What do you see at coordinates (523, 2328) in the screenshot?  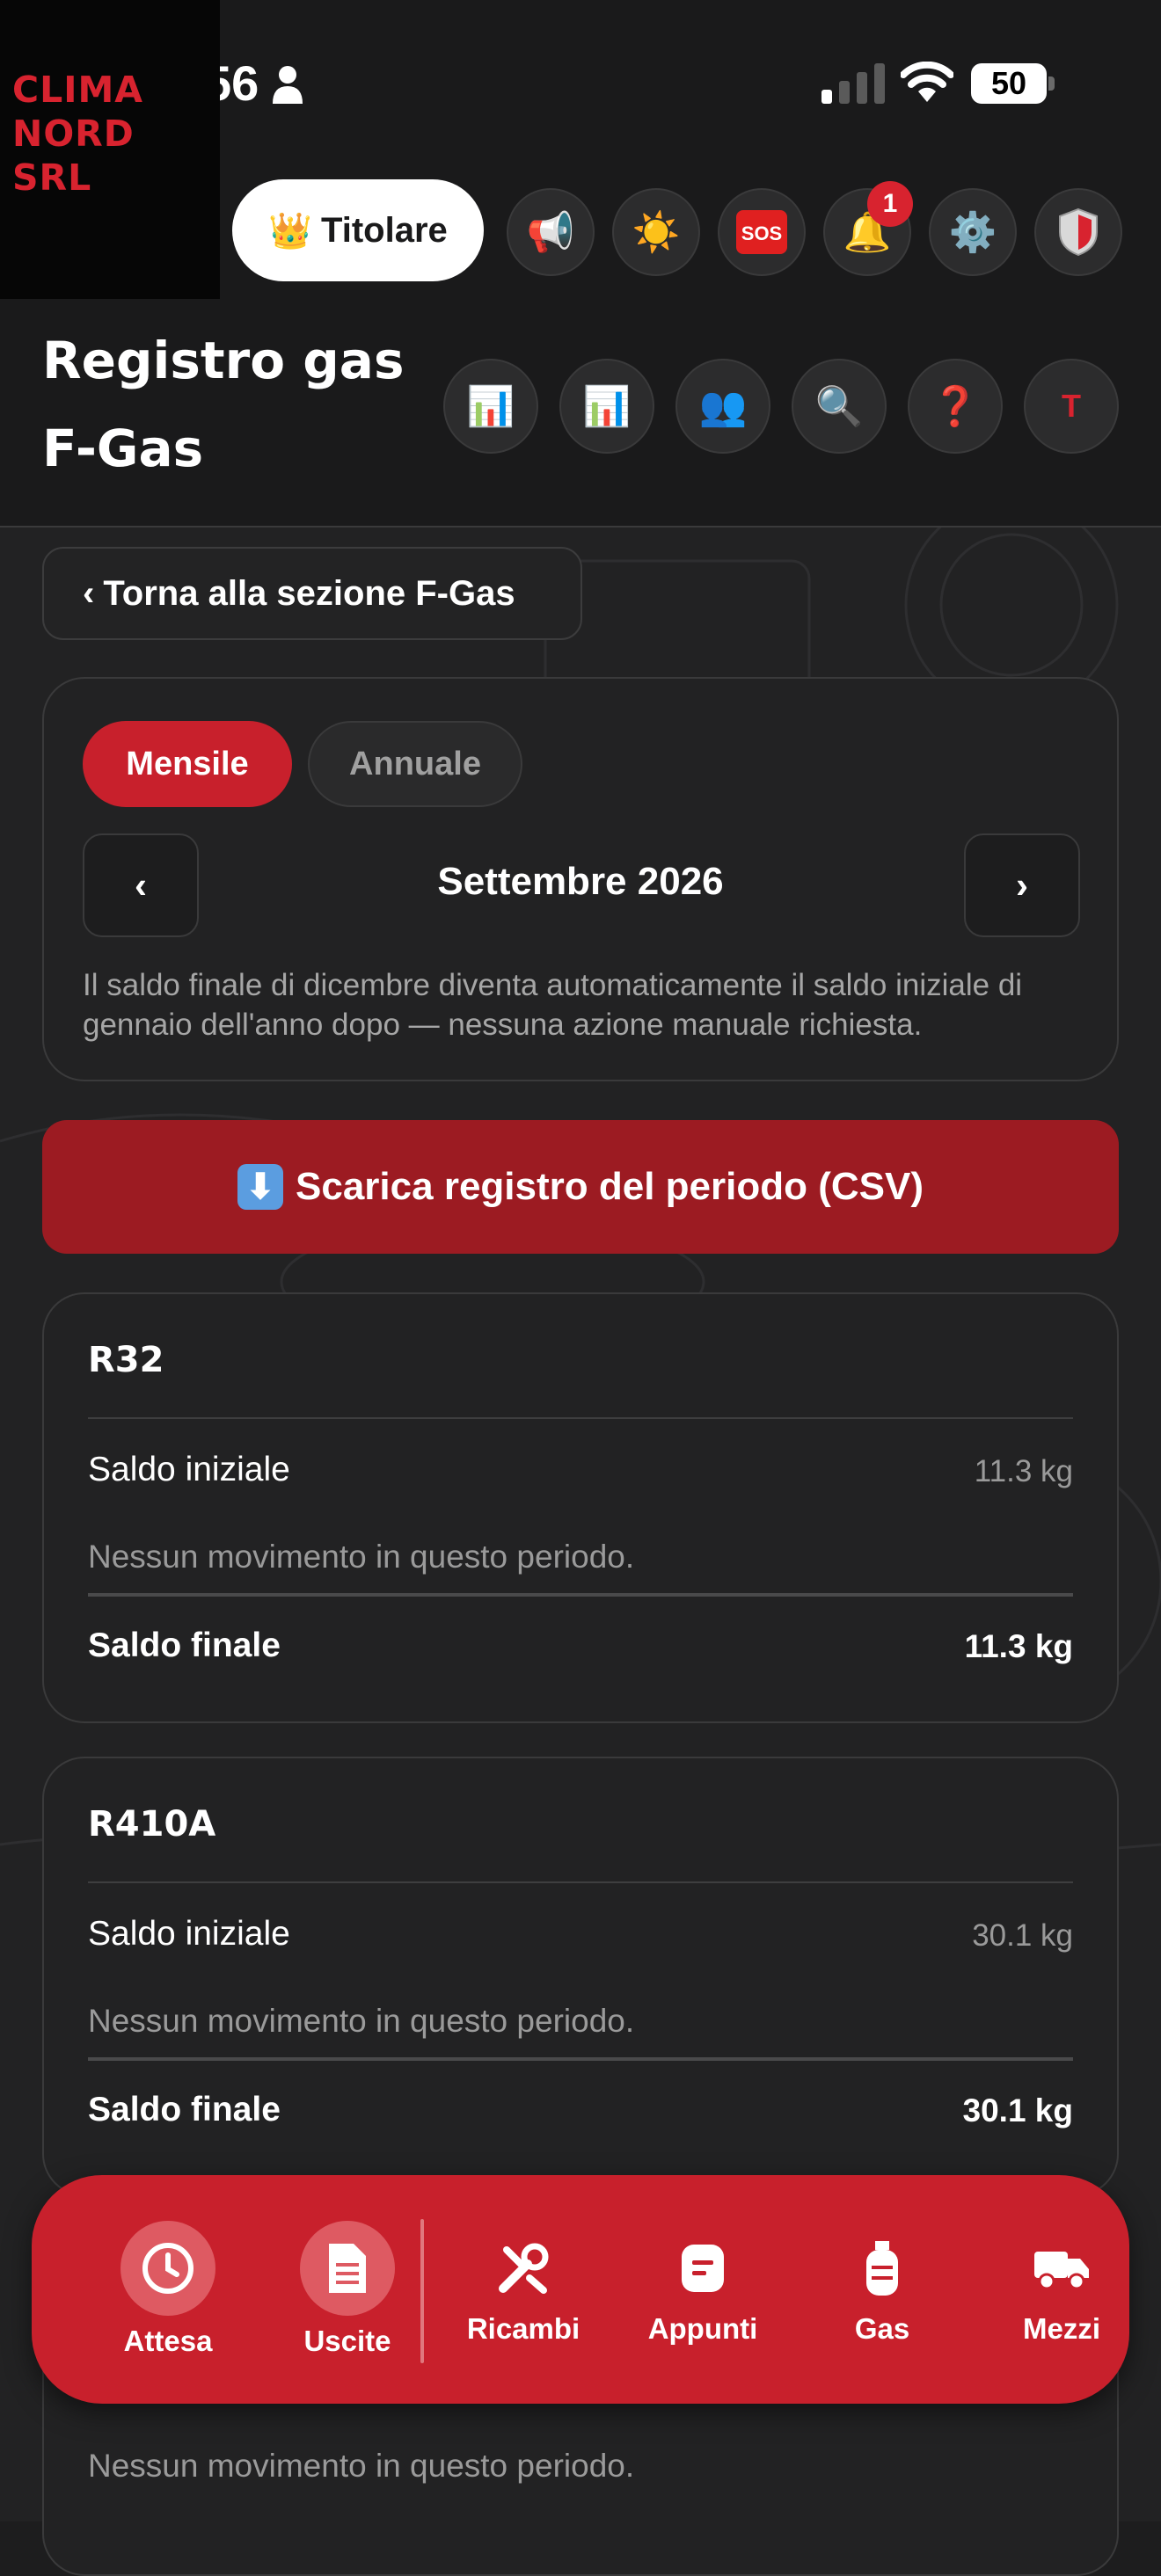 I see `nav-label: Ricambi` at bounding box center [523, 2328].